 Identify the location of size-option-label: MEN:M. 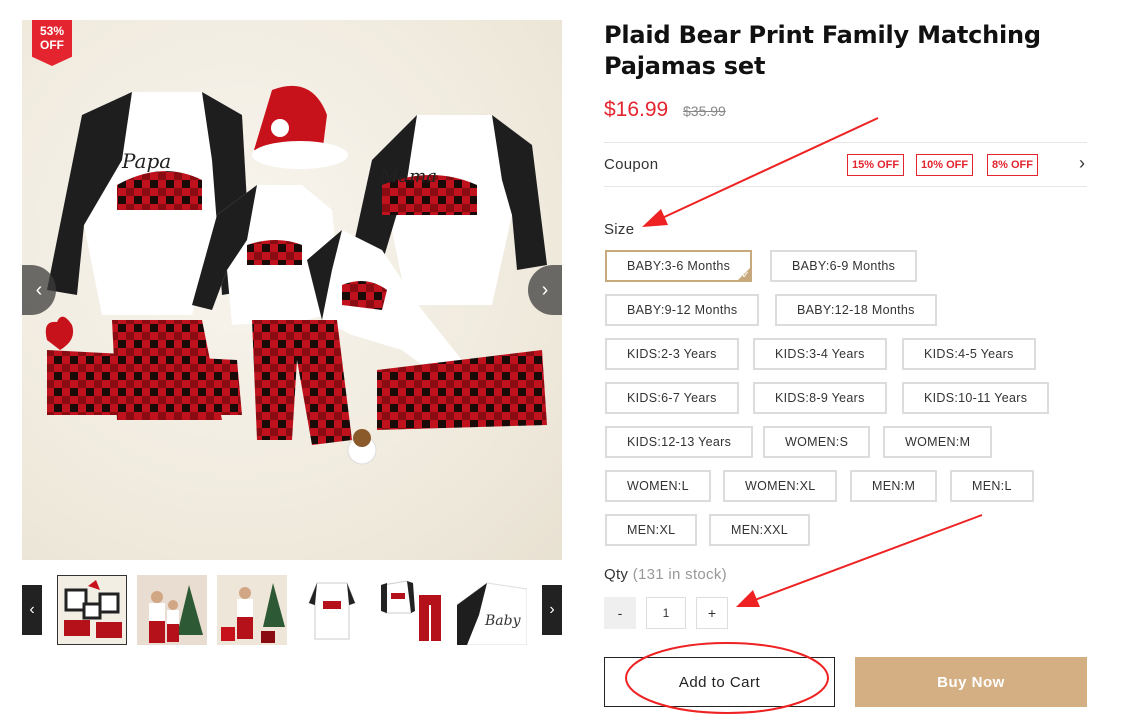
(894, 486).